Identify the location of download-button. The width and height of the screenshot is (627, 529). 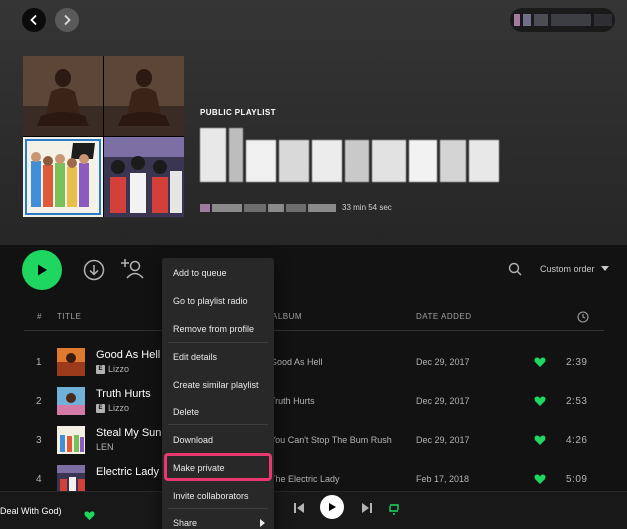
(94, 270).